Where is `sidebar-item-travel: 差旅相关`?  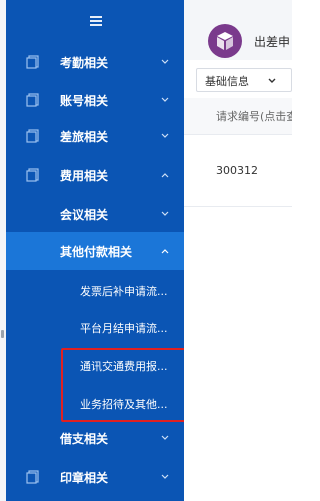
sidebar-item-travel: 差旅相关 is located at coordinates (95, 136).